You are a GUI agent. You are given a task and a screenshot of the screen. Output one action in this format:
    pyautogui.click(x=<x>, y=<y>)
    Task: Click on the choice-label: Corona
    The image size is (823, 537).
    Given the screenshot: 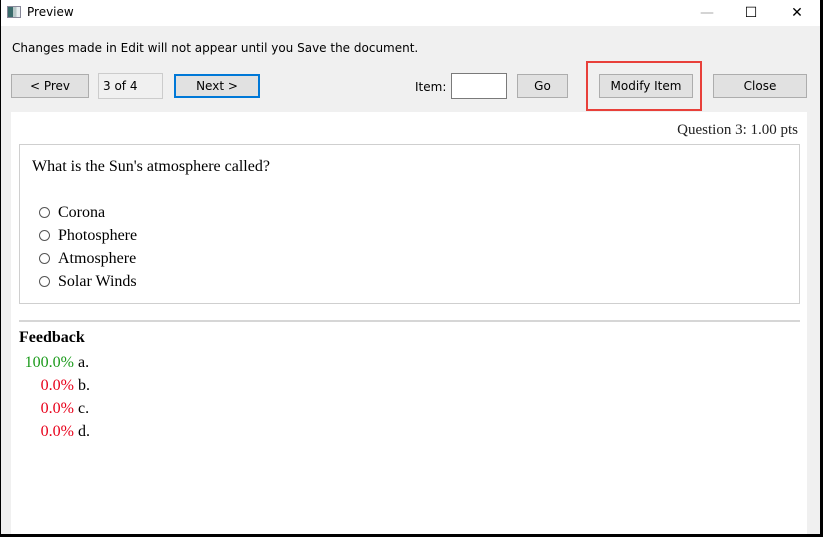 What is the action you would take?
    pyautogui.click(x=82, y=212)
    